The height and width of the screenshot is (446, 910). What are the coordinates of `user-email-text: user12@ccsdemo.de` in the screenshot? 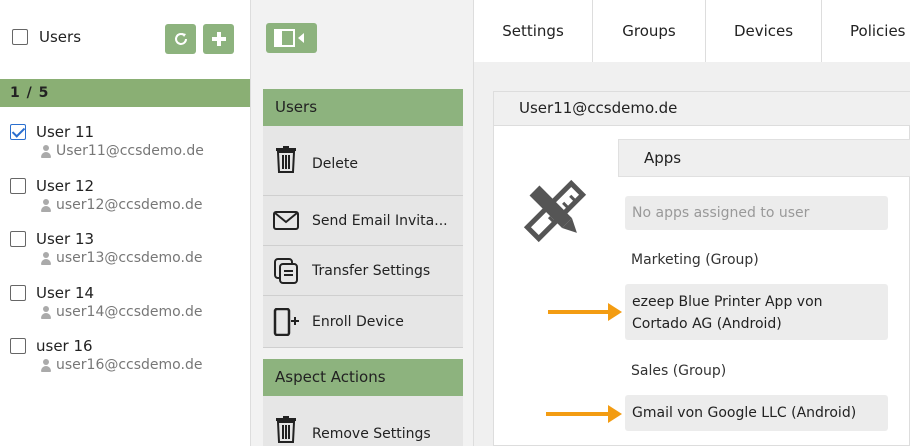 It's located at (129, 205).